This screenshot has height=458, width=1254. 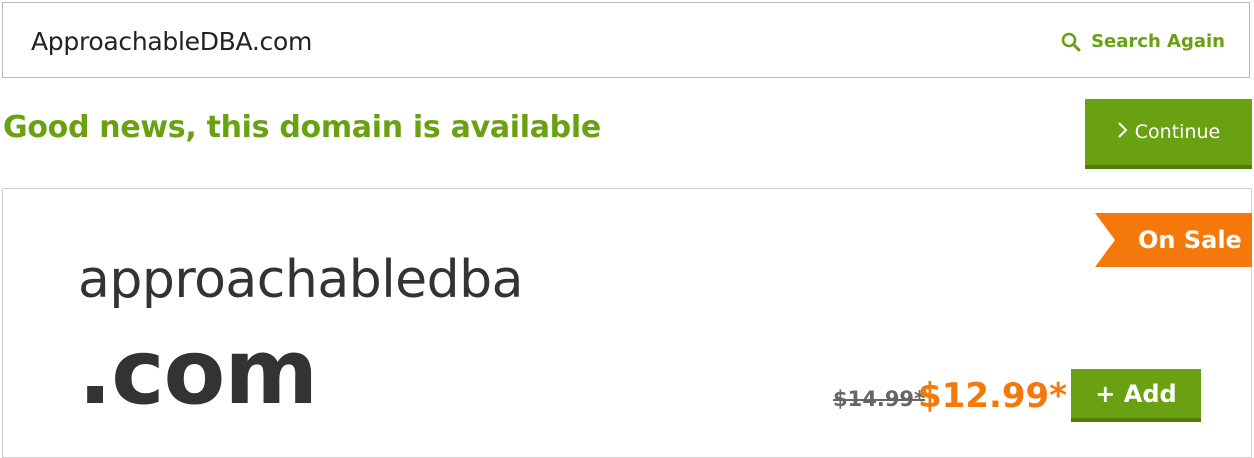 I want to click on availability-headline: Good news, this domain is available, so click(x=302, y=127).